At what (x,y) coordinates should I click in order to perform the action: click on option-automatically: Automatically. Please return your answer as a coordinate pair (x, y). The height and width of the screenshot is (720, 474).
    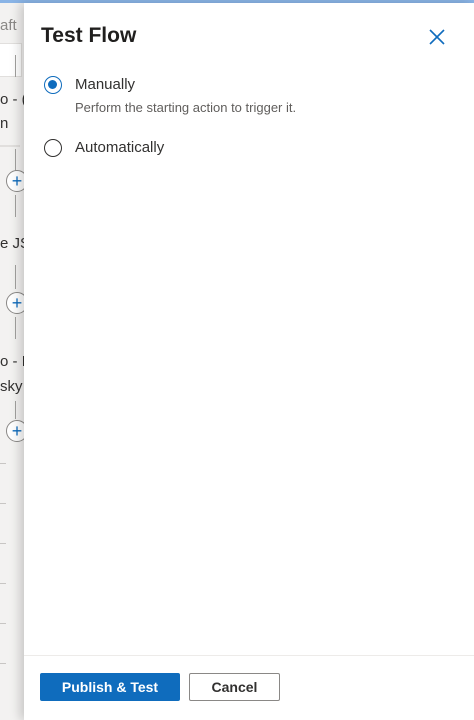
    Looking at the image, I should click on (104, 148).